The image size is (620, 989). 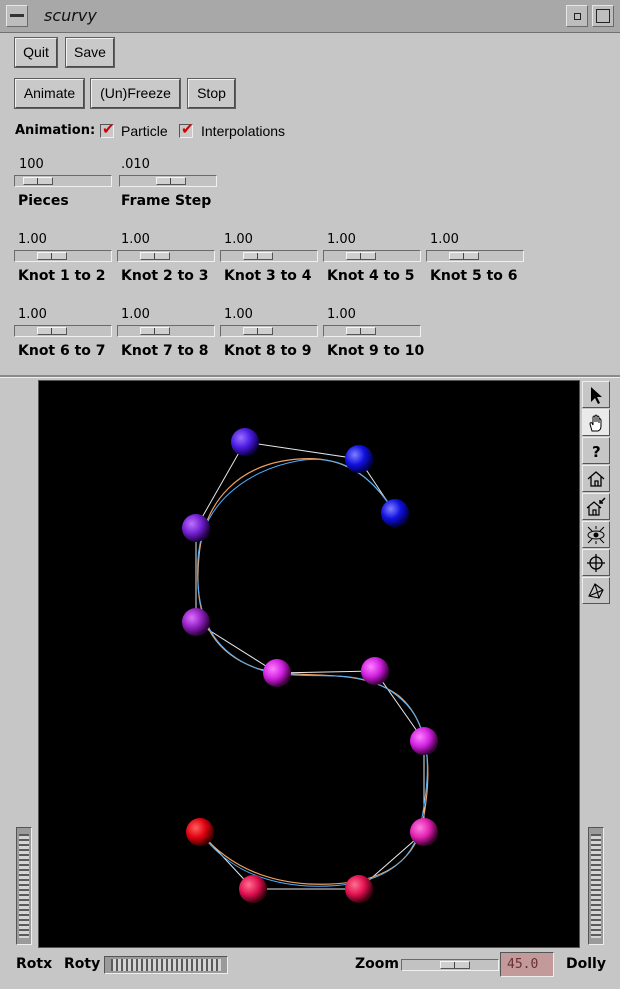 I want to click on set-home-icon, so click(x=596, y=506).